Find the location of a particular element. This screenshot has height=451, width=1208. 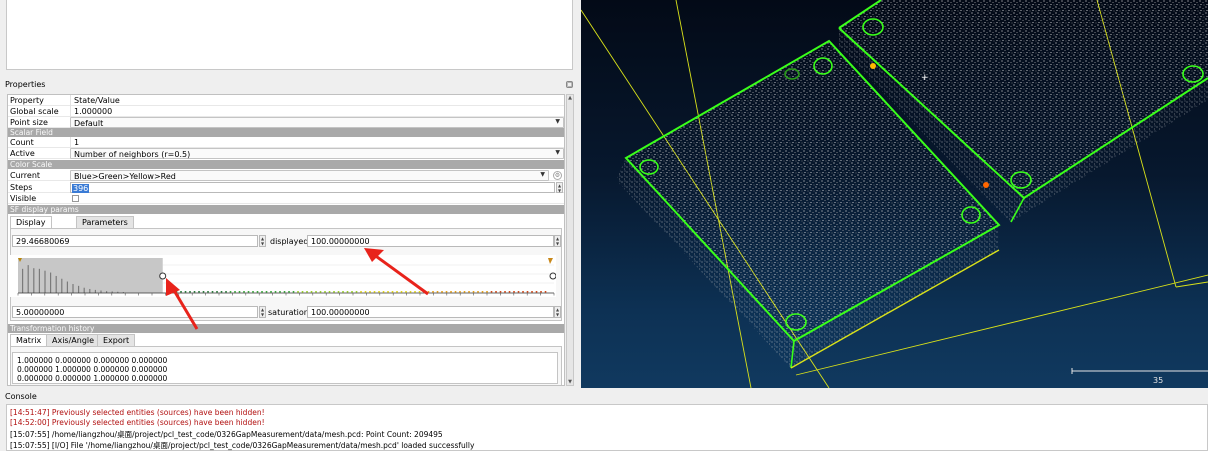

scale-bar is located at coordinates (1139, 371).